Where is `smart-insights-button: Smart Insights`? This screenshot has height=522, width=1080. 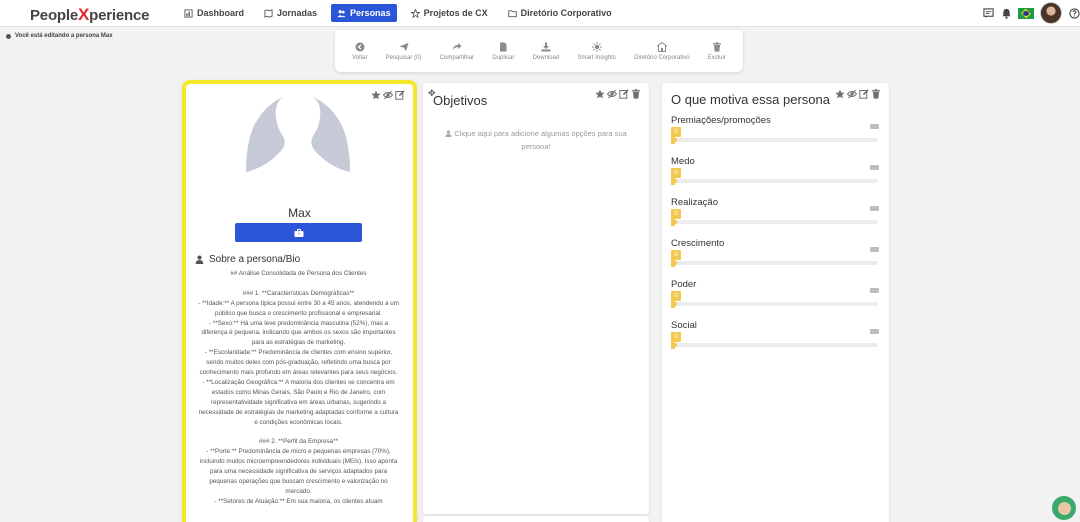
smart-insights-button: Smart Insights is located at coordinates (596, 51).